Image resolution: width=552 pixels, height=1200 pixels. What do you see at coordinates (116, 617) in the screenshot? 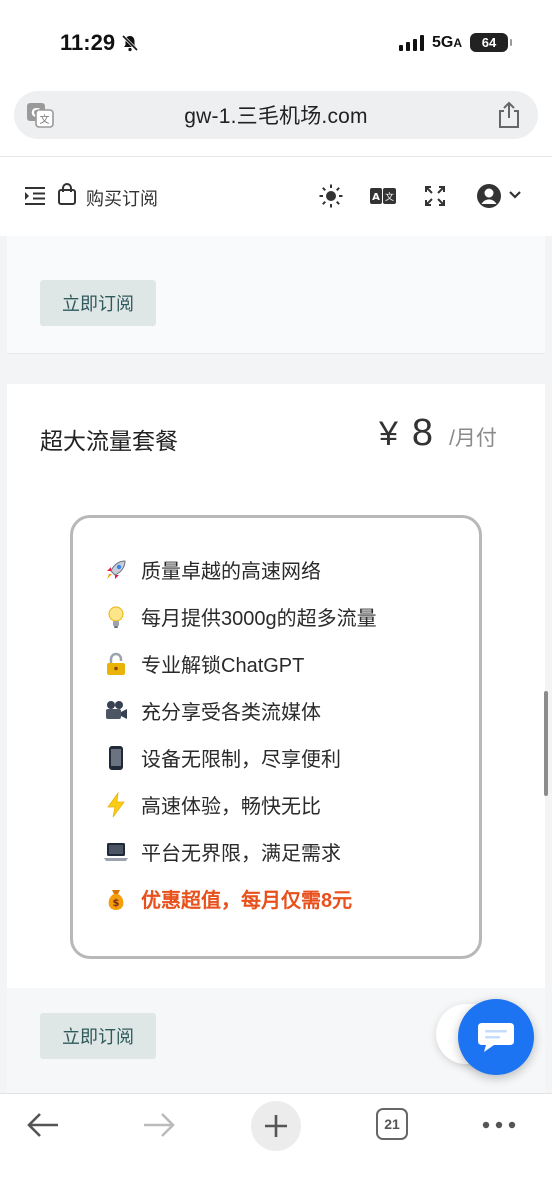
I see `lightbulb-icon` at bounding box center [116, 617].